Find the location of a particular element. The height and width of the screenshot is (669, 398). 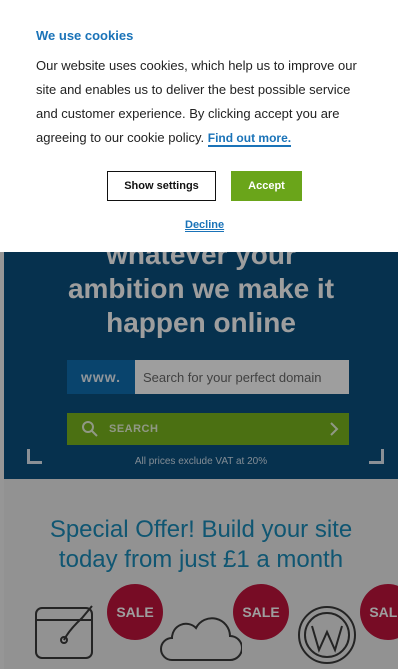

decline-link: Decline is located at coordinates (205, 225).